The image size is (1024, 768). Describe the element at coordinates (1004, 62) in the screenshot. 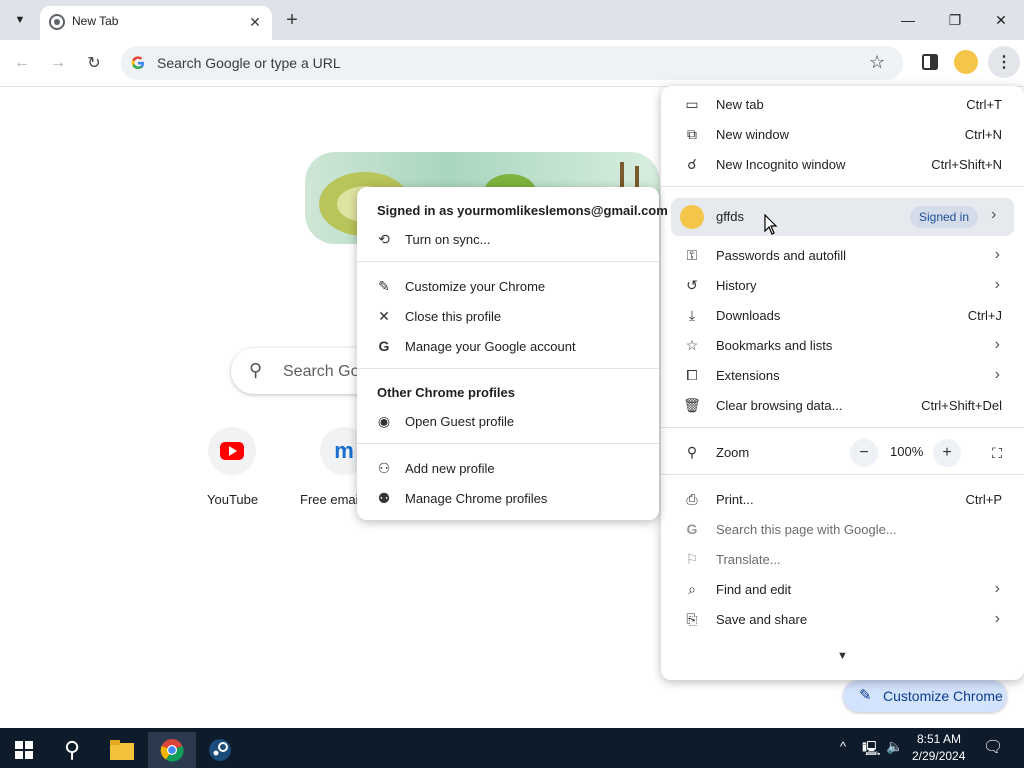

I see `chrome-menu-kebab-icon: ⋮` at that location.